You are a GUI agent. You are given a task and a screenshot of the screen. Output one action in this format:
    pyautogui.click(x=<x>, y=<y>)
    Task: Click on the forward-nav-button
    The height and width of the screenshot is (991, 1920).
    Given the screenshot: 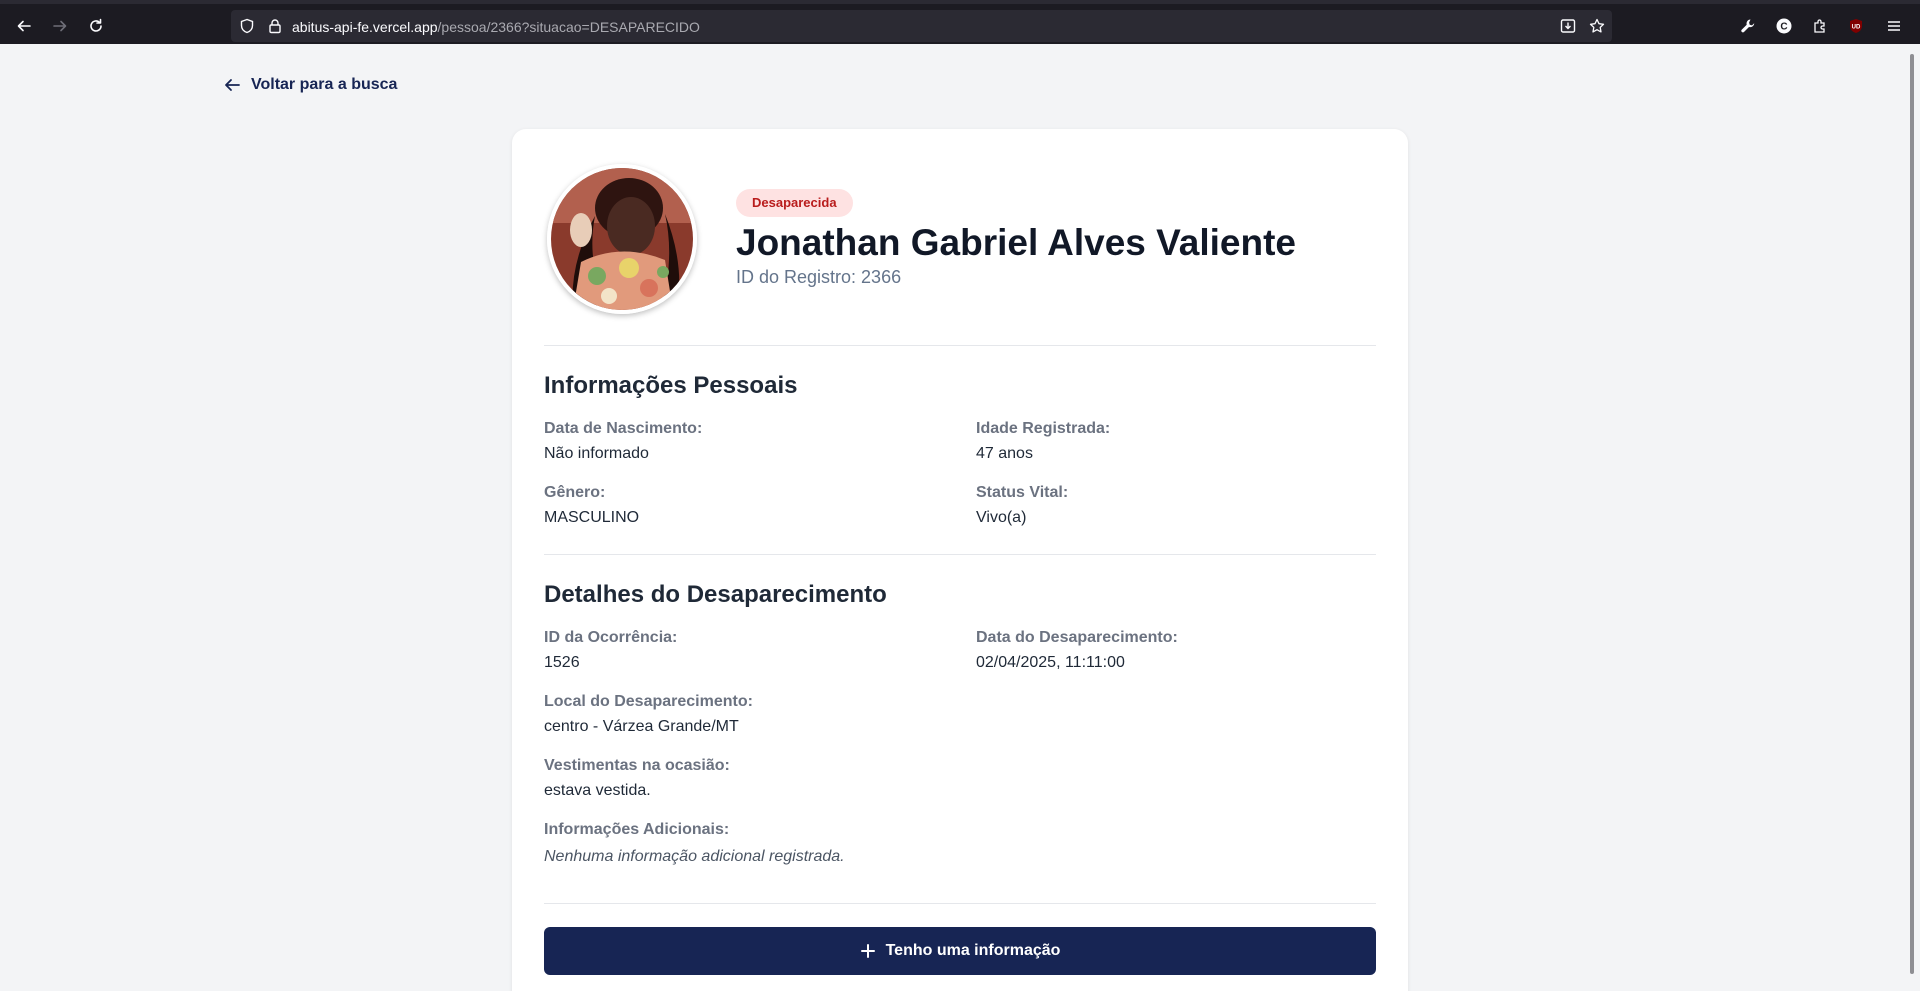 What is the action you would take?
    pyautogui.click(x=60, y=26)
    